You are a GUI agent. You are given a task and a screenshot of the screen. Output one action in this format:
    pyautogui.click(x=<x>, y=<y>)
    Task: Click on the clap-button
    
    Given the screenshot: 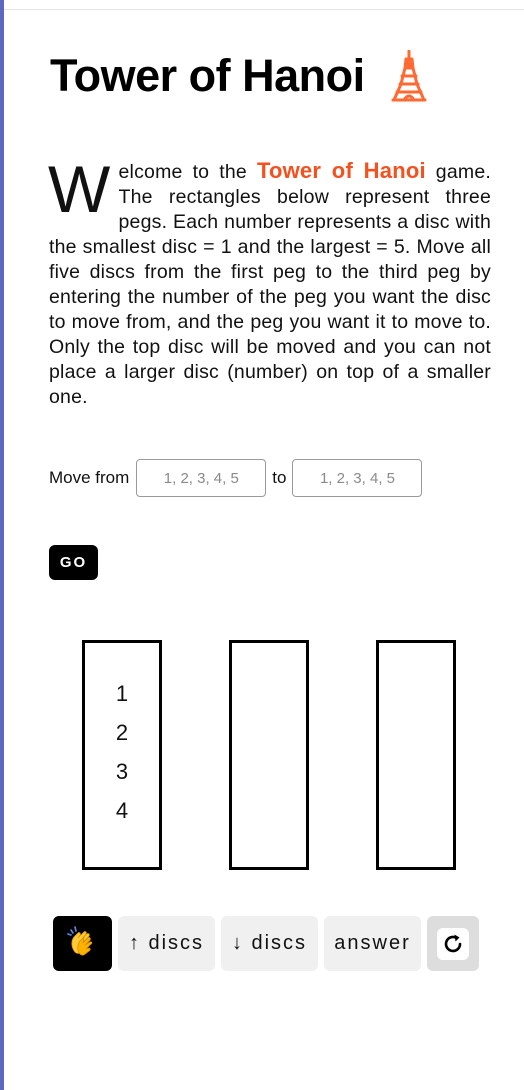 What is the action you would take?
    pyautogui.click(x=82, y=943)
    